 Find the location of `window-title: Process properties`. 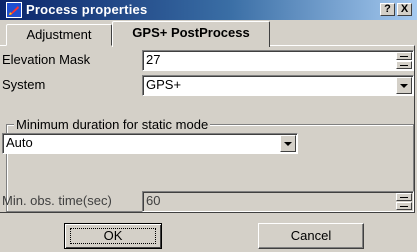

window-title: Process properties is located at coordinates (87, 9).